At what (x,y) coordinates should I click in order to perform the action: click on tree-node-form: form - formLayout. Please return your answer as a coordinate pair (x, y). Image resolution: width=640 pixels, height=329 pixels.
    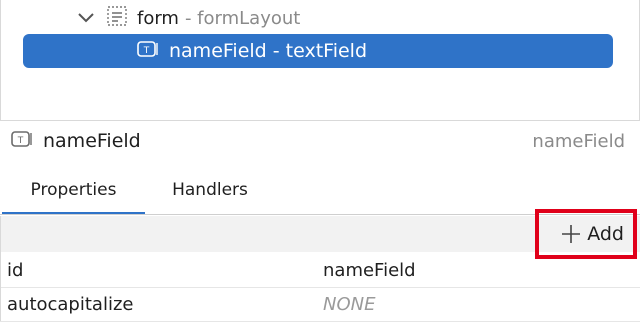
    Looking at the image, I should click on (187, 18).